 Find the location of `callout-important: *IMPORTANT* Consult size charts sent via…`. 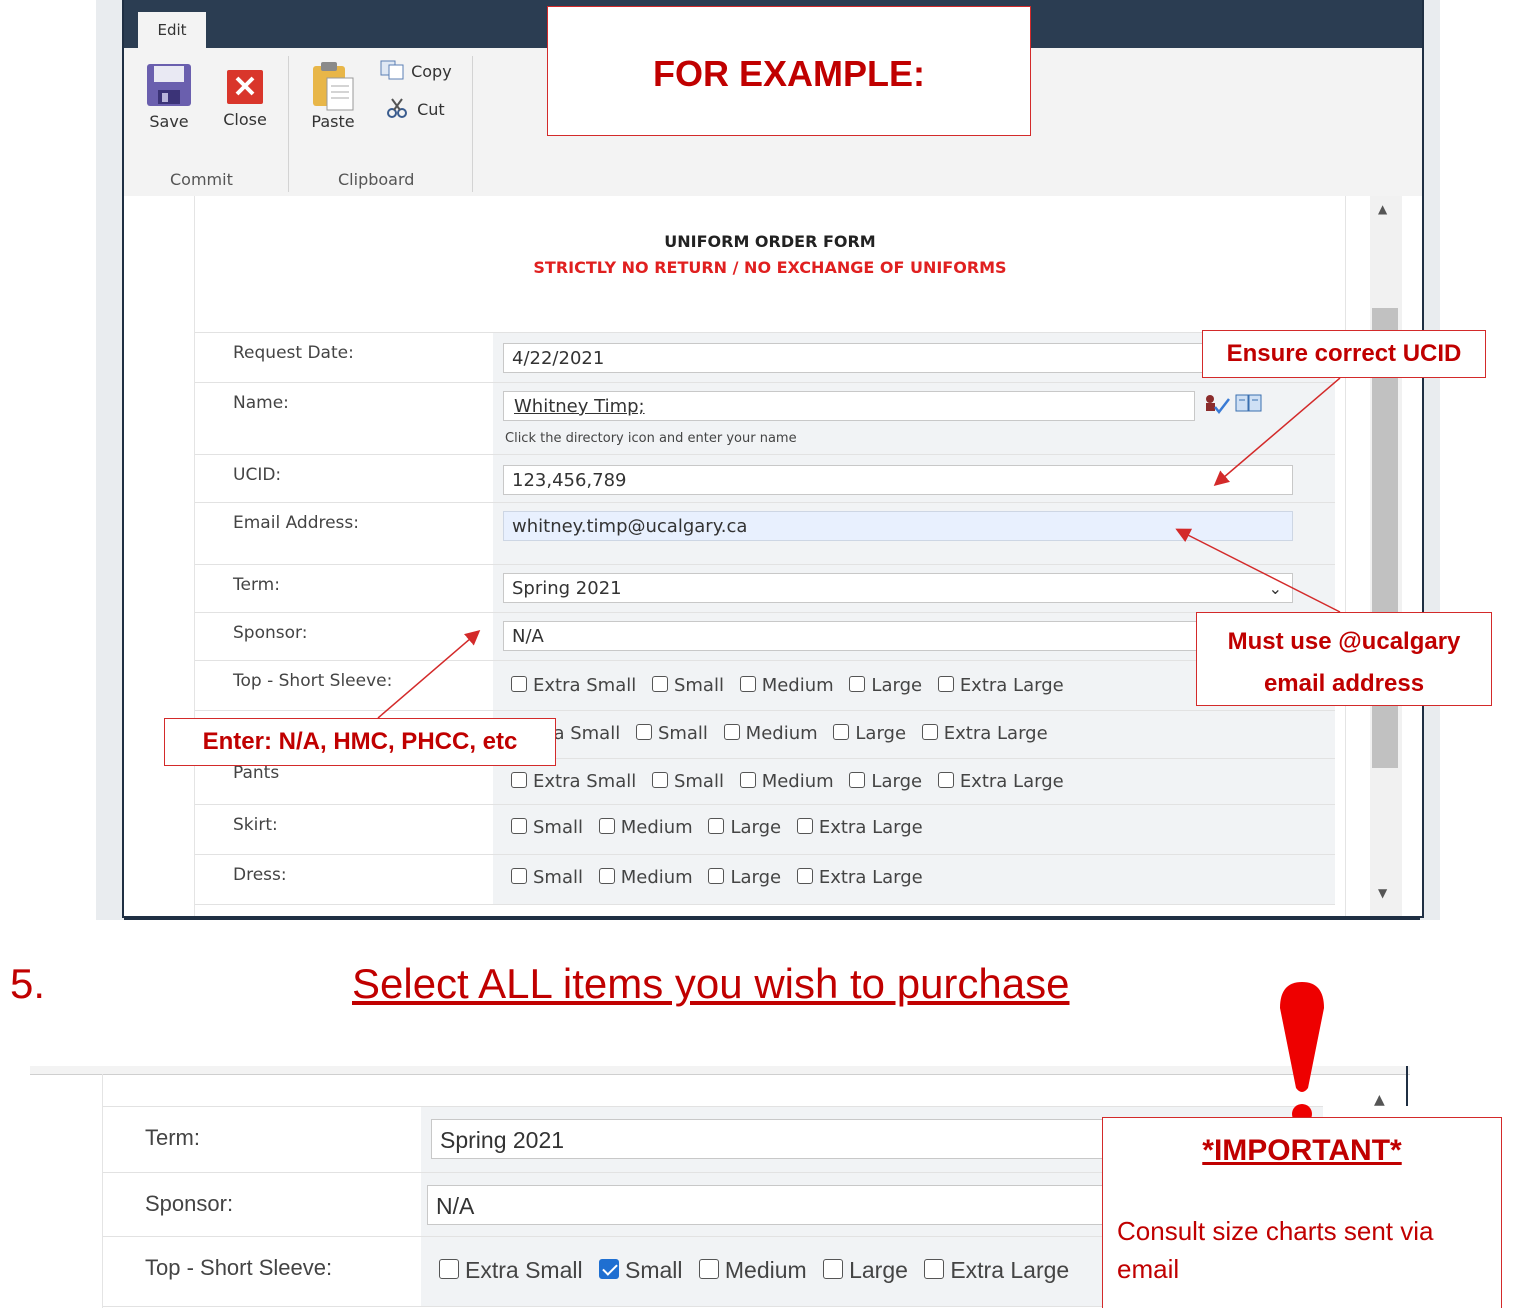

callout-important: *IMPORTANT* Consult size charts sent via… is located at coordinates (1302, 1212).